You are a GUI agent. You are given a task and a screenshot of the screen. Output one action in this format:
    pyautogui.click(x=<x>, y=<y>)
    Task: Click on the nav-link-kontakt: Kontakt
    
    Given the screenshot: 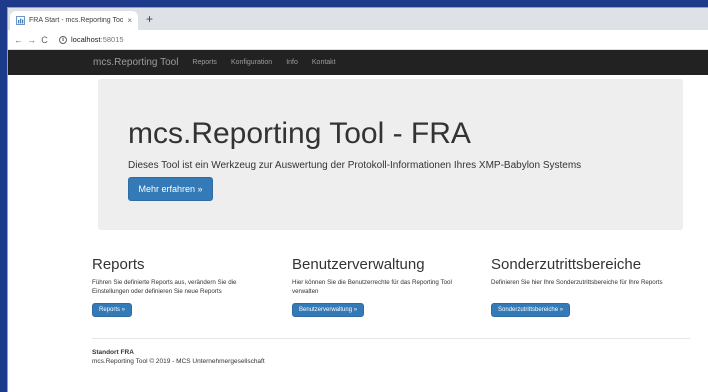 What is the action you would take?
    pyautogui.click(x=324, y=62)
    